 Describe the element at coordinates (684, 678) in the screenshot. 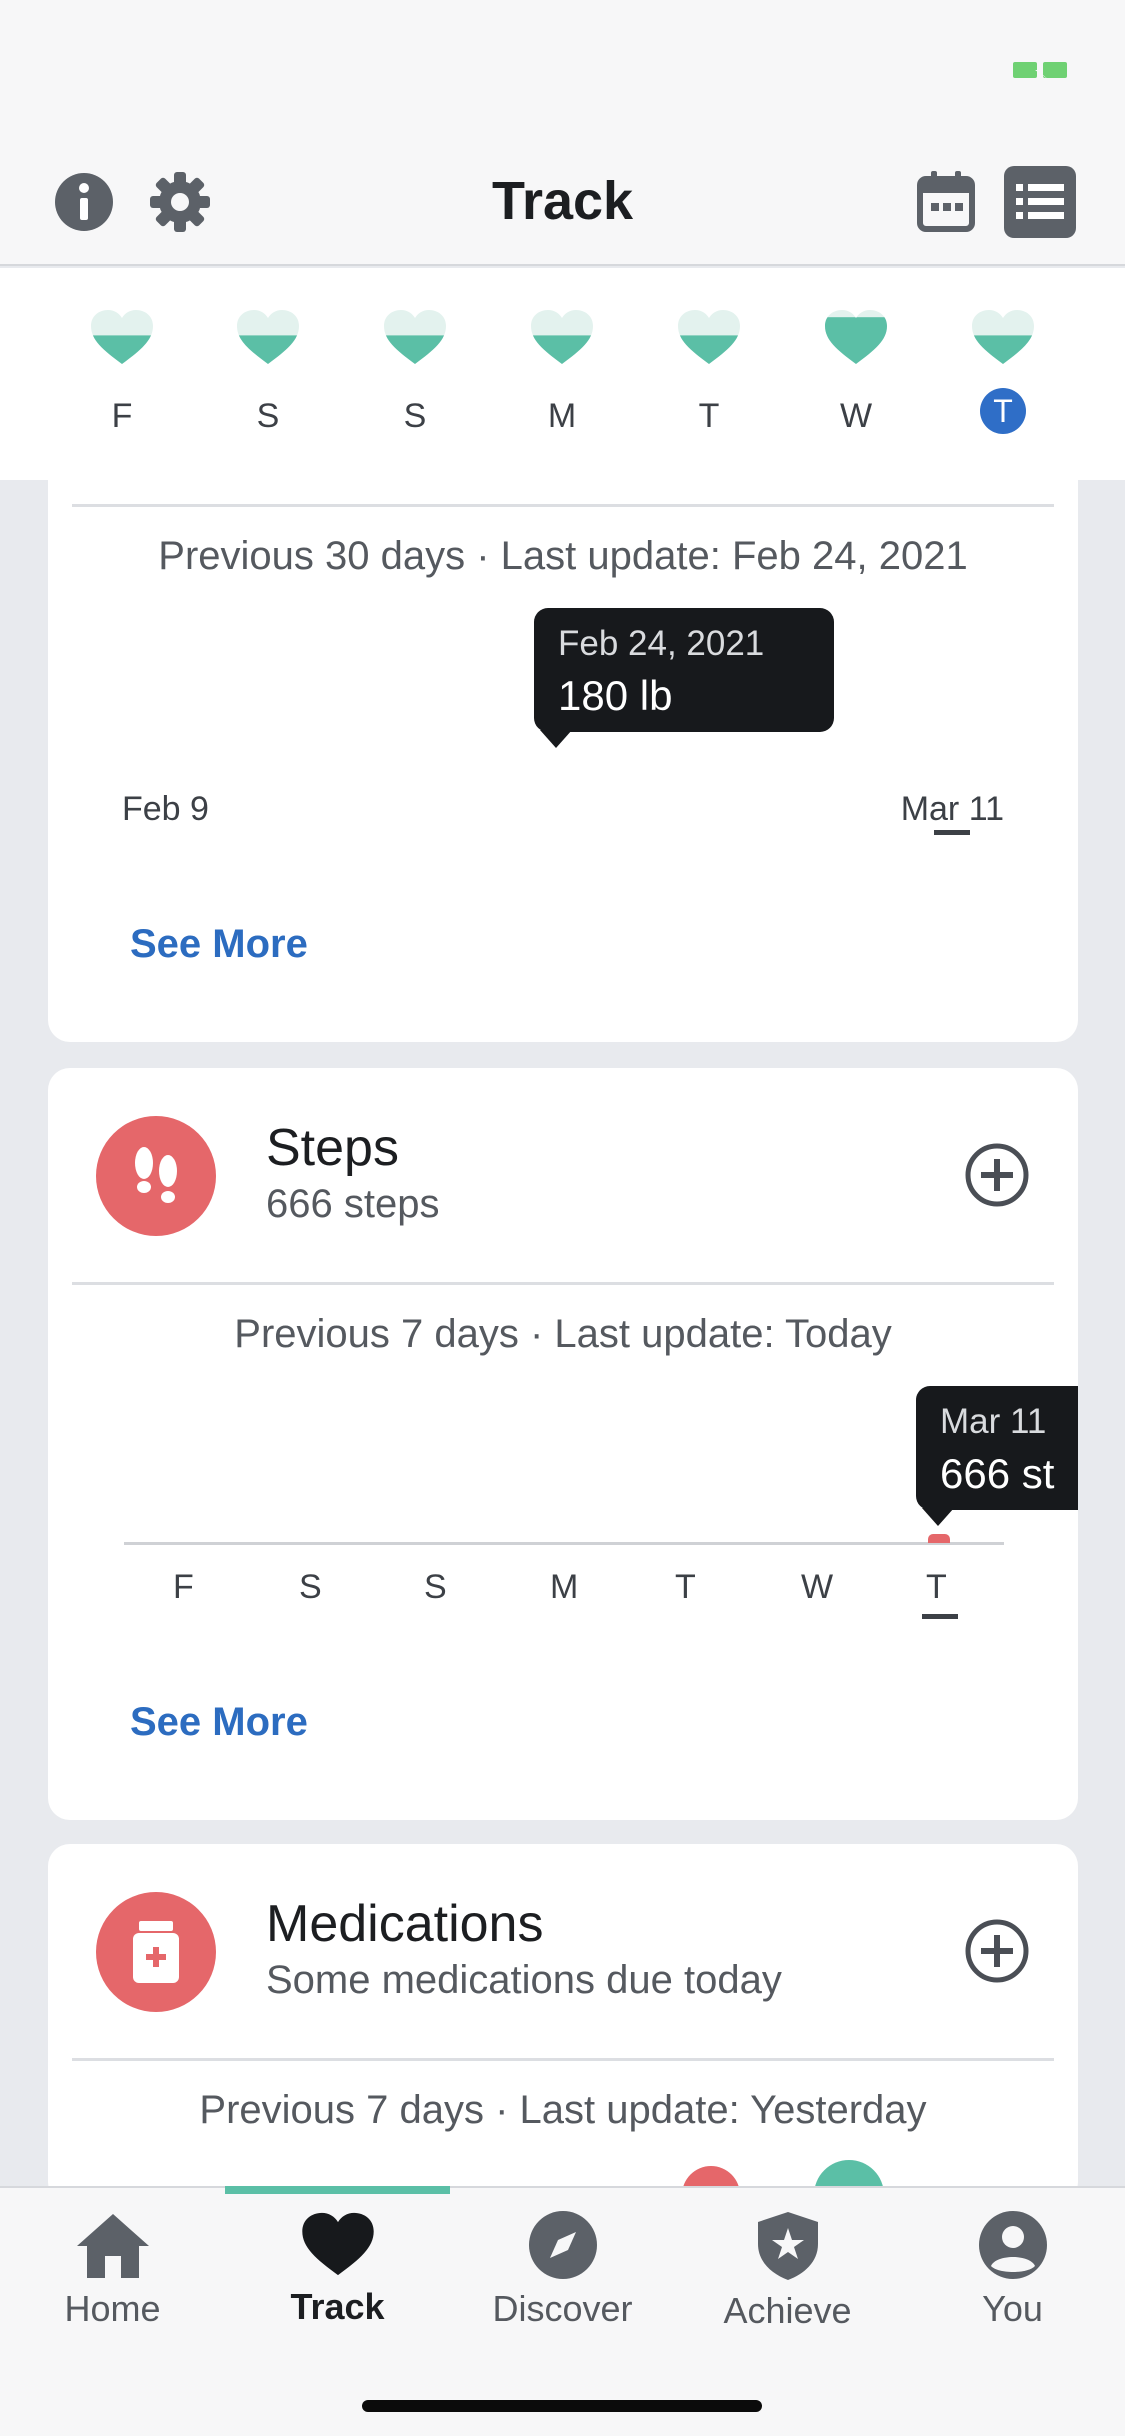

I see `weight-tooltip: Feb 24, 2021 180 lb` at that location.